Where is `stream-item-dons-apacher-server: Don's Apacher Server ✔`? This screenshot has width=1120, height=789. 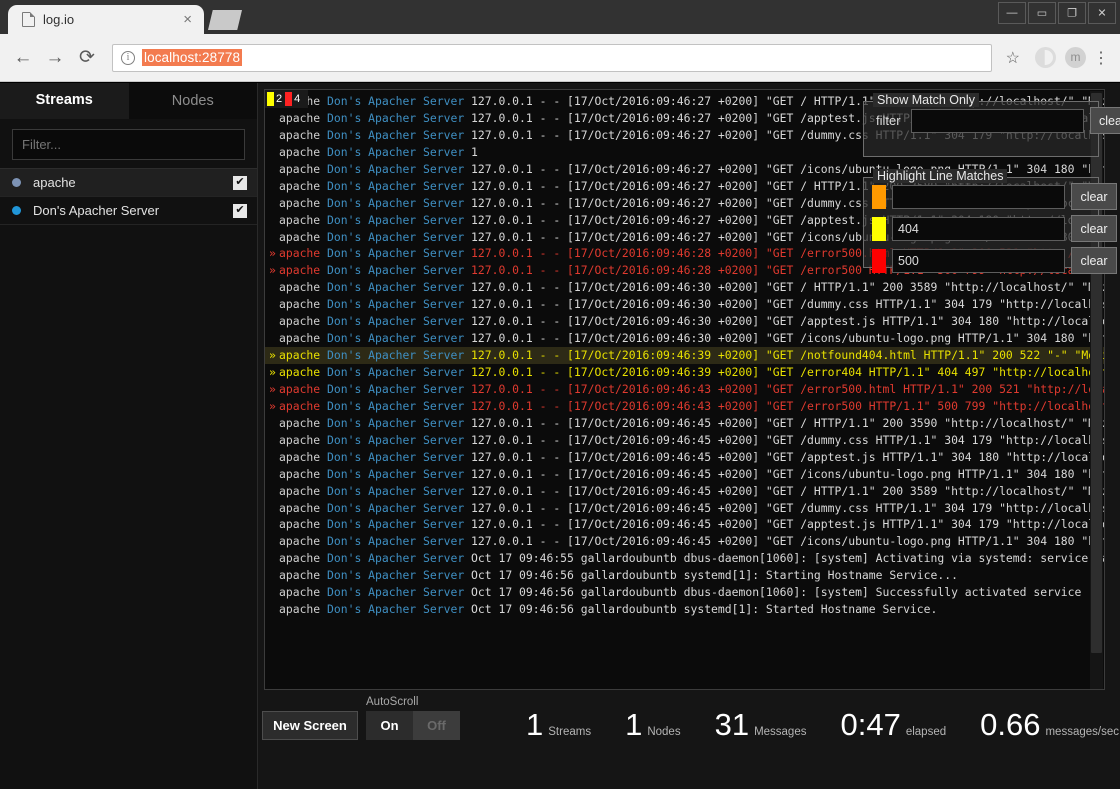
stream-item-dons-apacher-server: Don's Apacher Server ✔ is located at coordinates (128, 211).